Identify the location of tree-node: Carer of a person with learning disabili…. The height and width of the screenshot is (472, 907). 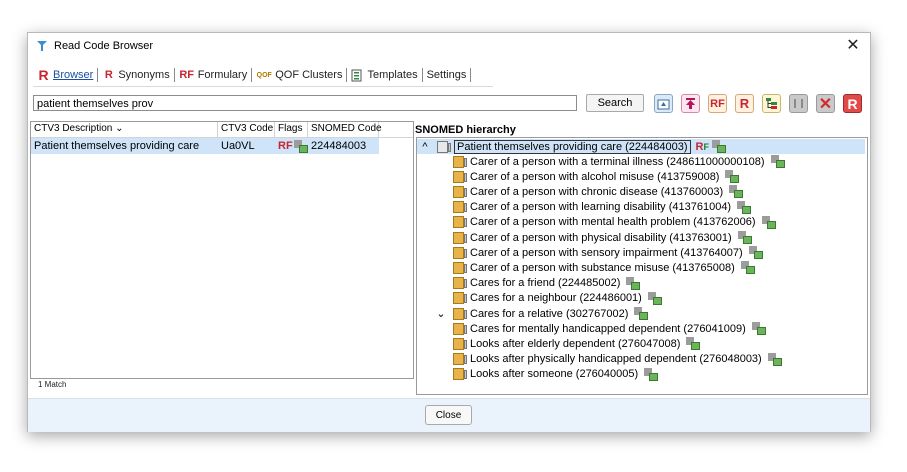
(602, 207).